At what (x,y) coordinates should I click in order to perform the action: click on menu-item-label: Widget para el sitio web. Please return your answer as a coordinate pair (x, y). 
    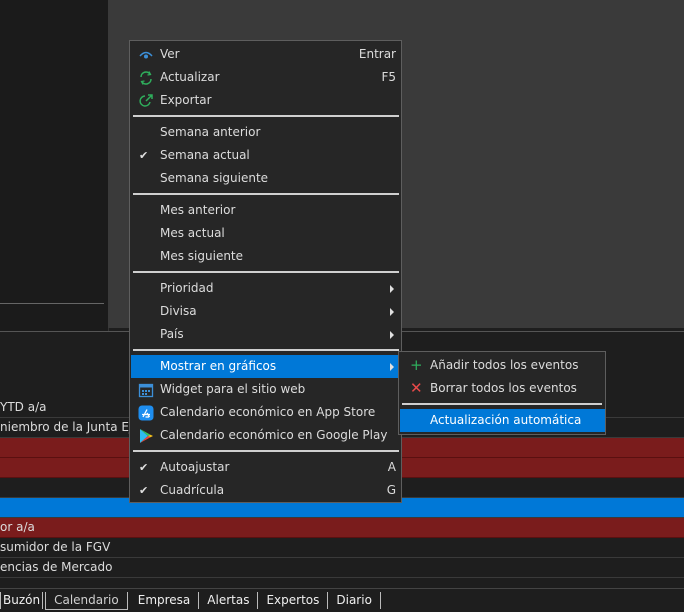
    Looking at the image, I should click on (233, 389).